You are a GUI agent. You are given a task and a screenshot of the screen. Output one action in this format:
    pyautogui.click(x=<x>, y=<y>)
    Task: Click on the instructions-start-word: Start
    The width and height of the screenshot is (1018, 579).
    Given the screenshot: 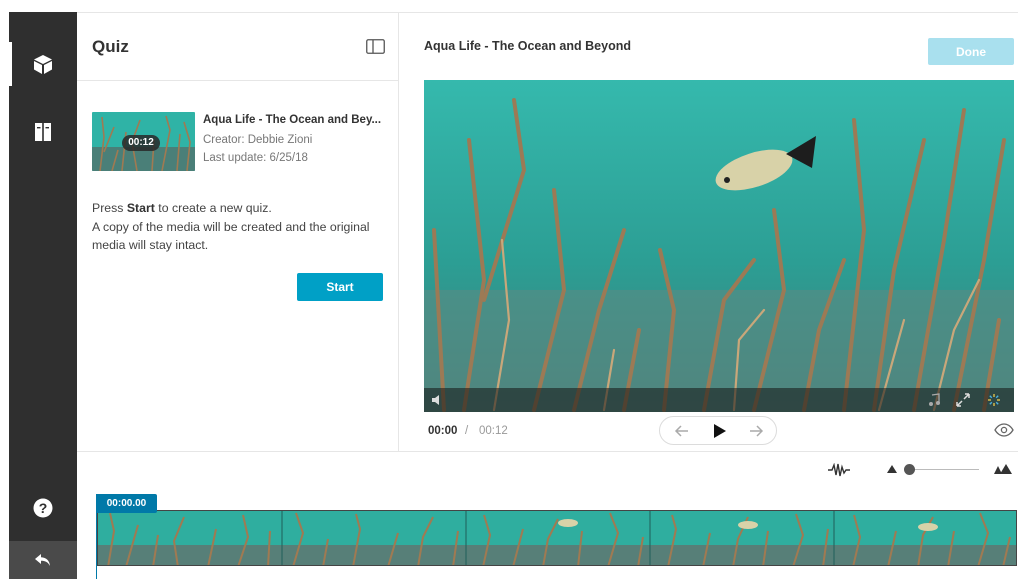 What is the action you would take?
    pyautogui.click(x=140, y=208)
    